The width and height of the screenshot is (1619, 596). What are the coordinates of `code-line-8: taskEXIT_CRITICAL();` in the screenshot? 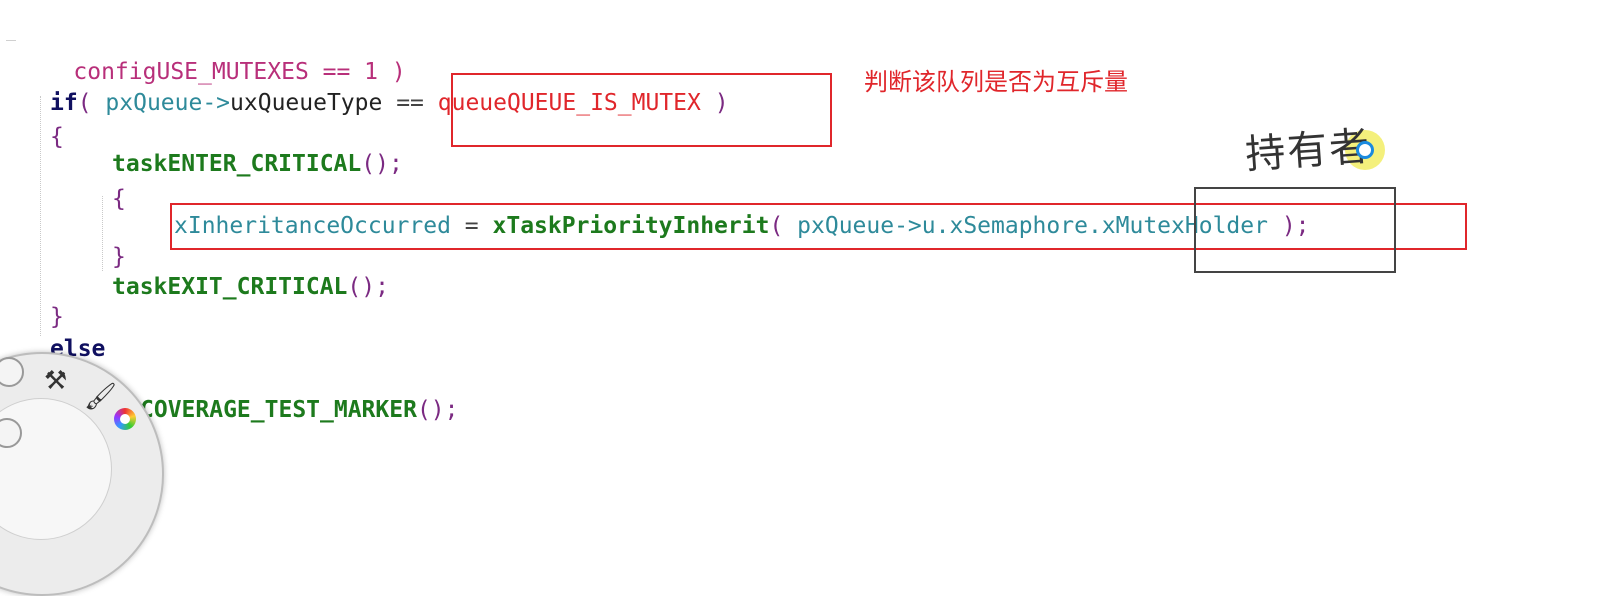 It's located at (250, 287).